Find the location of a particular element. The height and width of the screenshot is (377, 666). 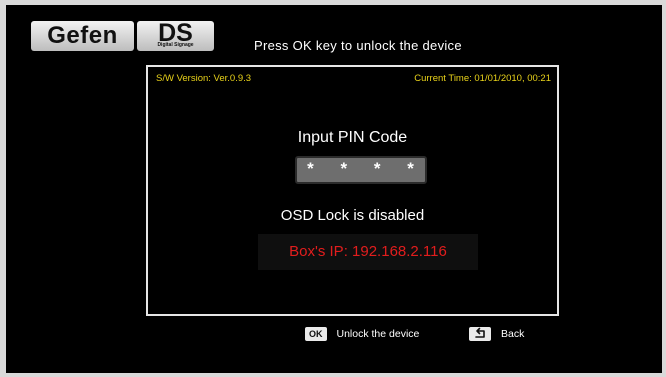

logo-tagline: Digital Signage is located at coordinates (175, 45).